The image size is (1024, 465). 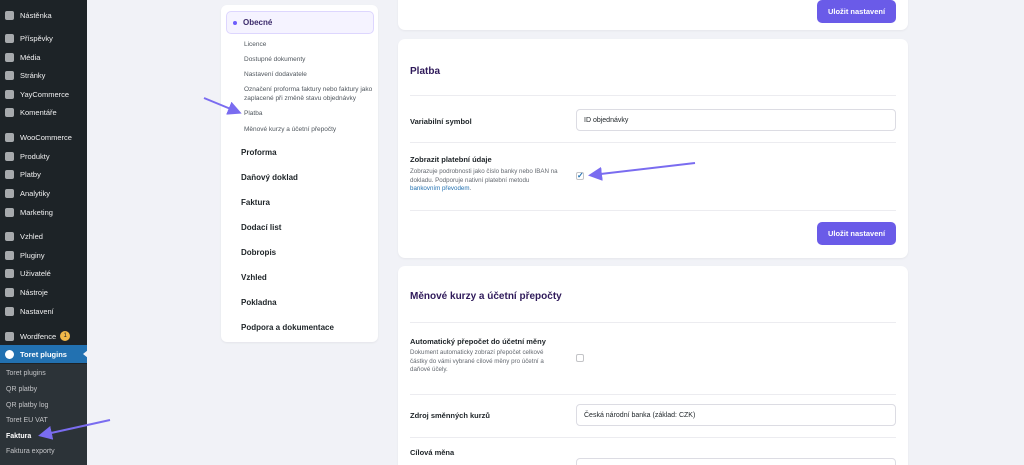 What do you see at coordinates (9, 112) in the screenshot?
I see `comments-icon` at bounding box center [9, 112].